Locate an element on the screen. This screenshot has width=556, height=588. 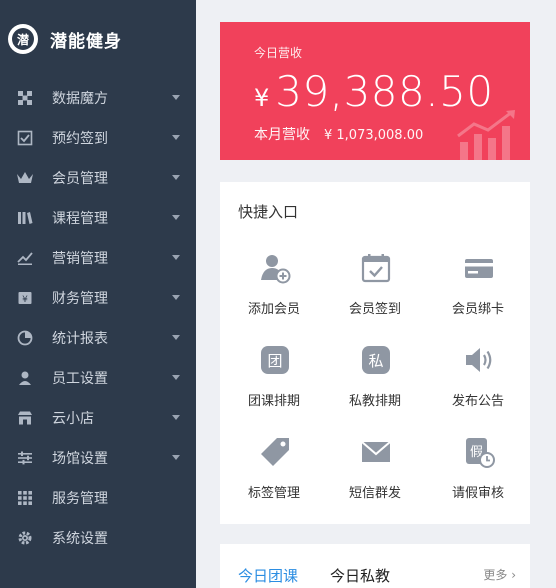
month-revenue-label: 本月营收 is located at coordinates (282, 135).